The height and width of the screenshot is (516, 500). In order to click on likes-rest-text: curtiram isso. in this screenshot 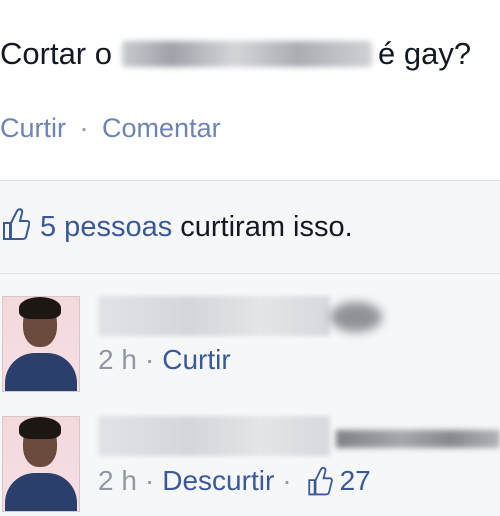, I will do `click(266, 227)`.